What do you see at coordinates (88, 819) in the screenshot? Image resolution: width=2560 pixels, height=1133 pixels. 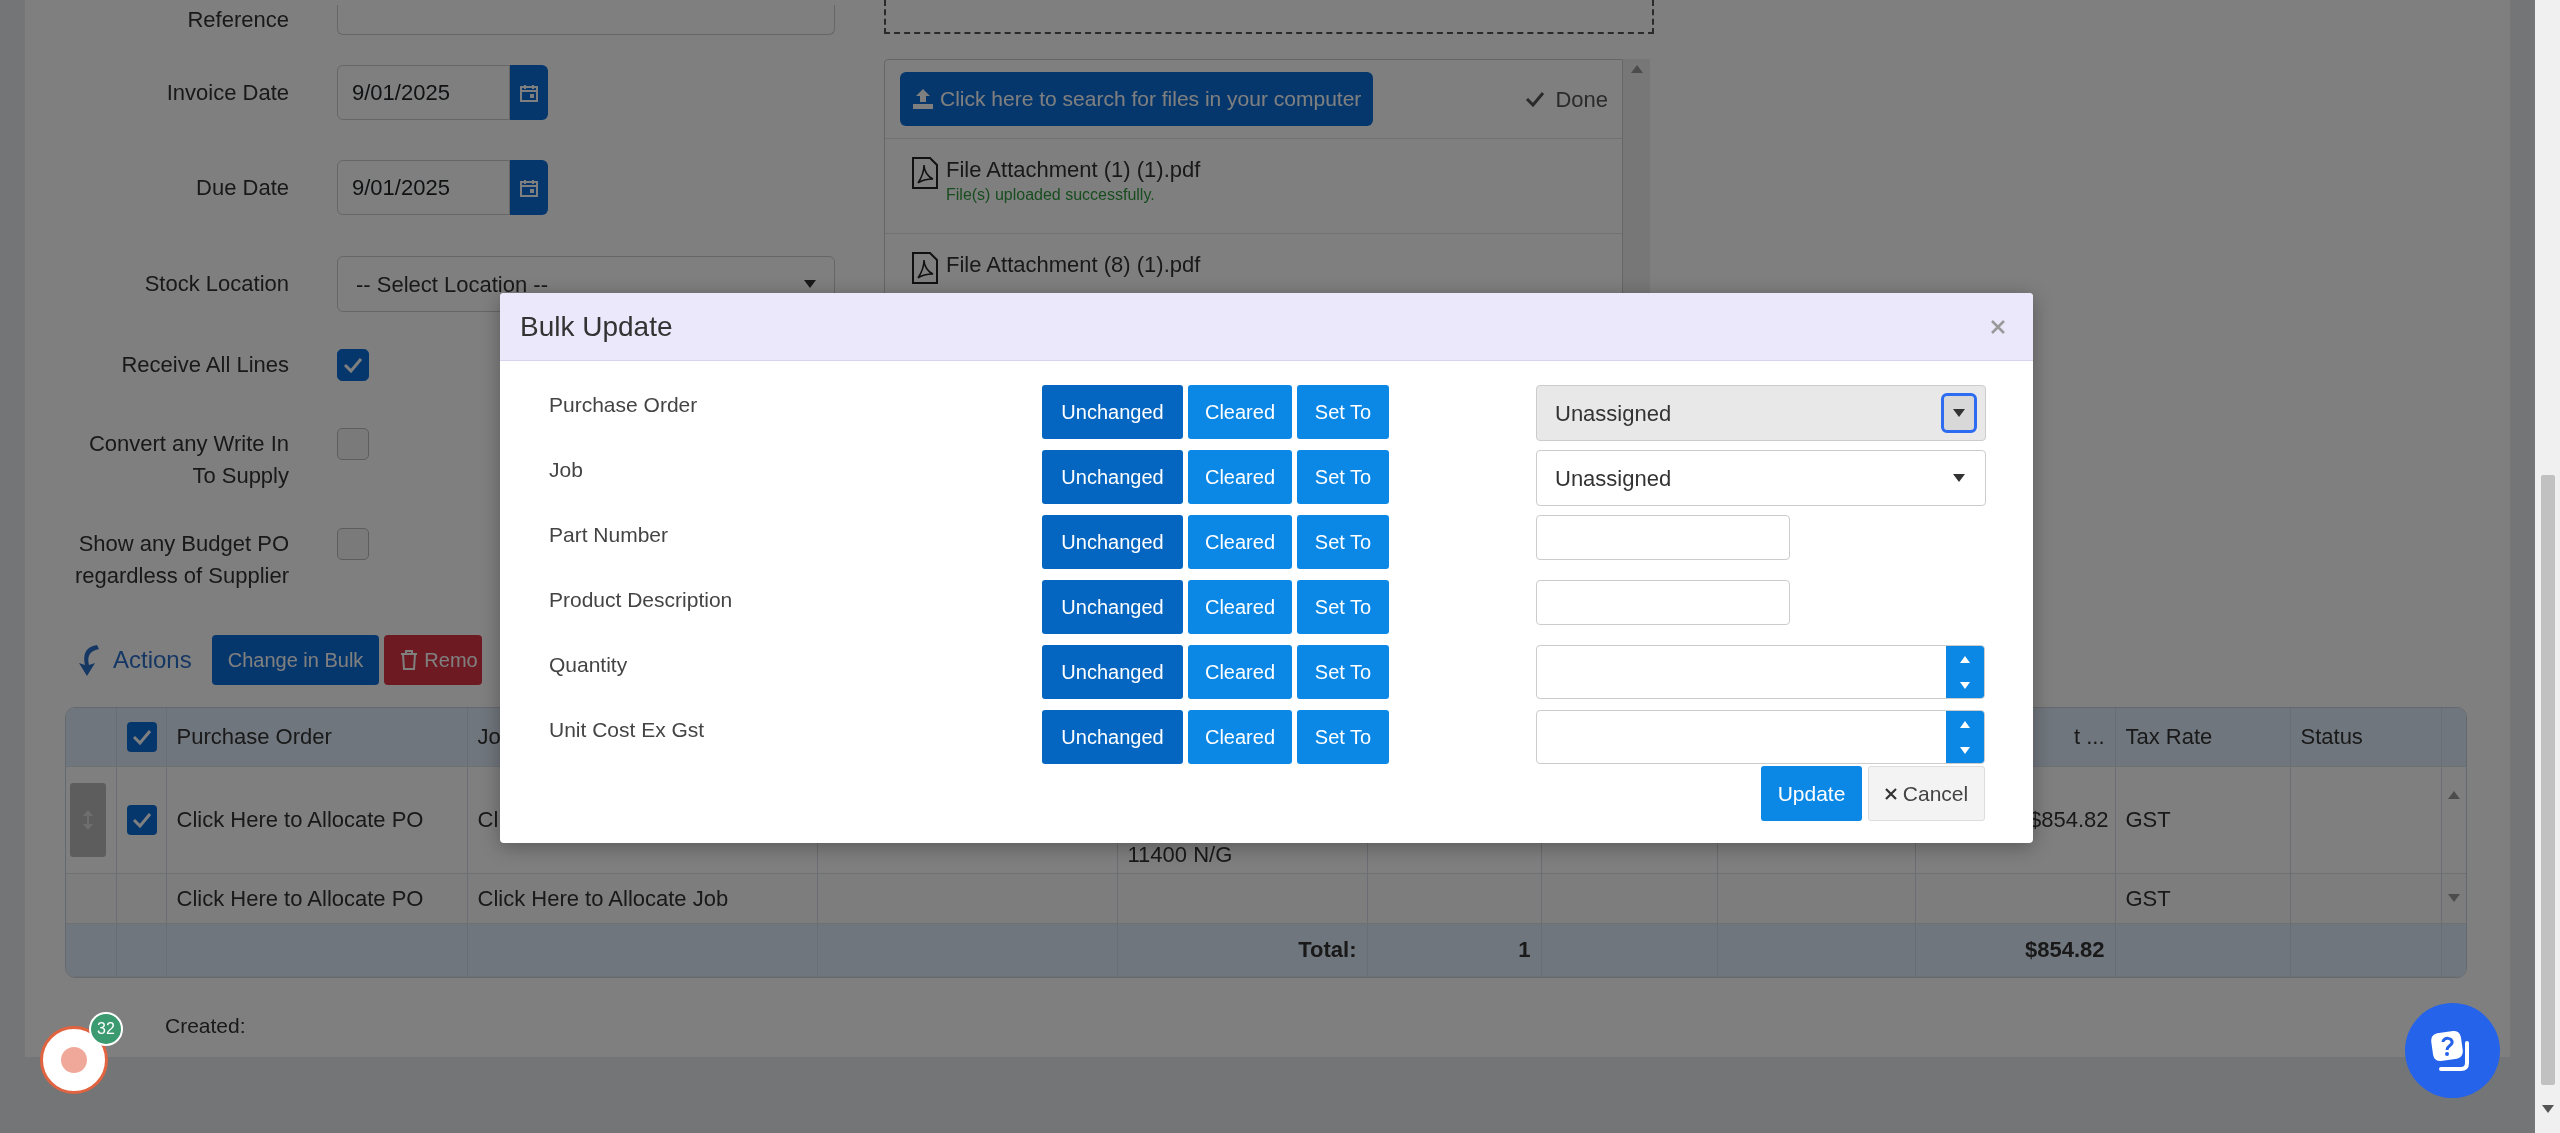 I see `drag-handle` at bounding box center [88, 819].